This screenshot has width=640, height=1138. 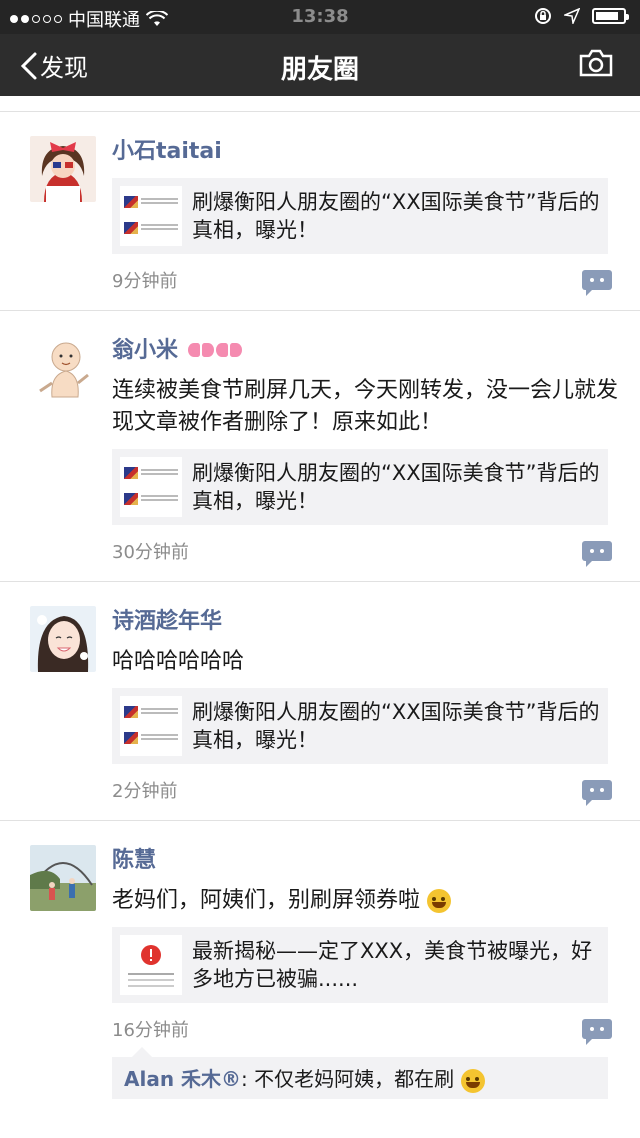 I want to click on status-bar: 中国联通 13:38, so click(x=320, y=17).